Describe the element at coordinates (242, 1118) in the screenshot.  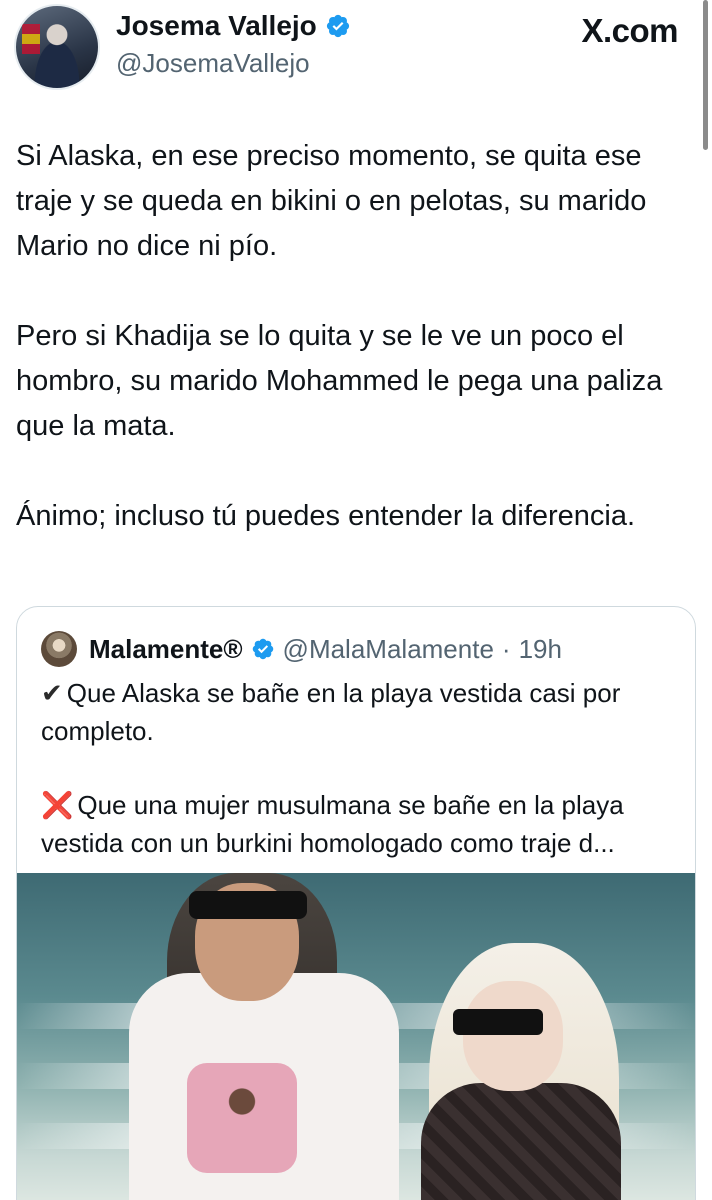
I see `shirt-print` at that location.